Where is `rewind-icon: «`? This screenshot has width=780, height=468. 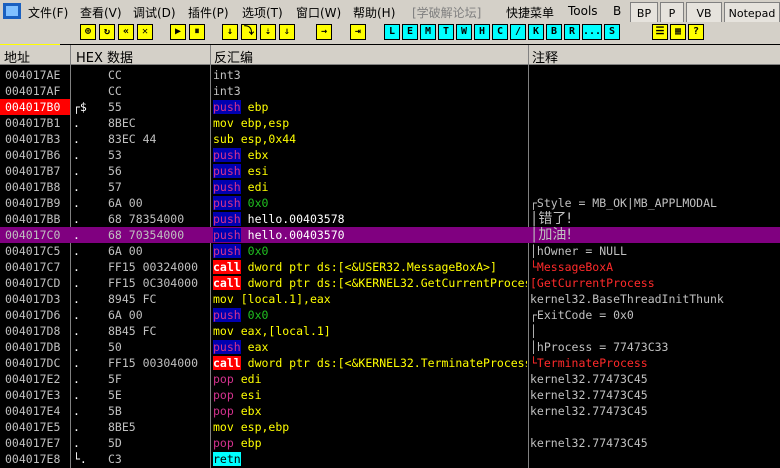 rewind-icon: « is located at coordinates (126, 32).